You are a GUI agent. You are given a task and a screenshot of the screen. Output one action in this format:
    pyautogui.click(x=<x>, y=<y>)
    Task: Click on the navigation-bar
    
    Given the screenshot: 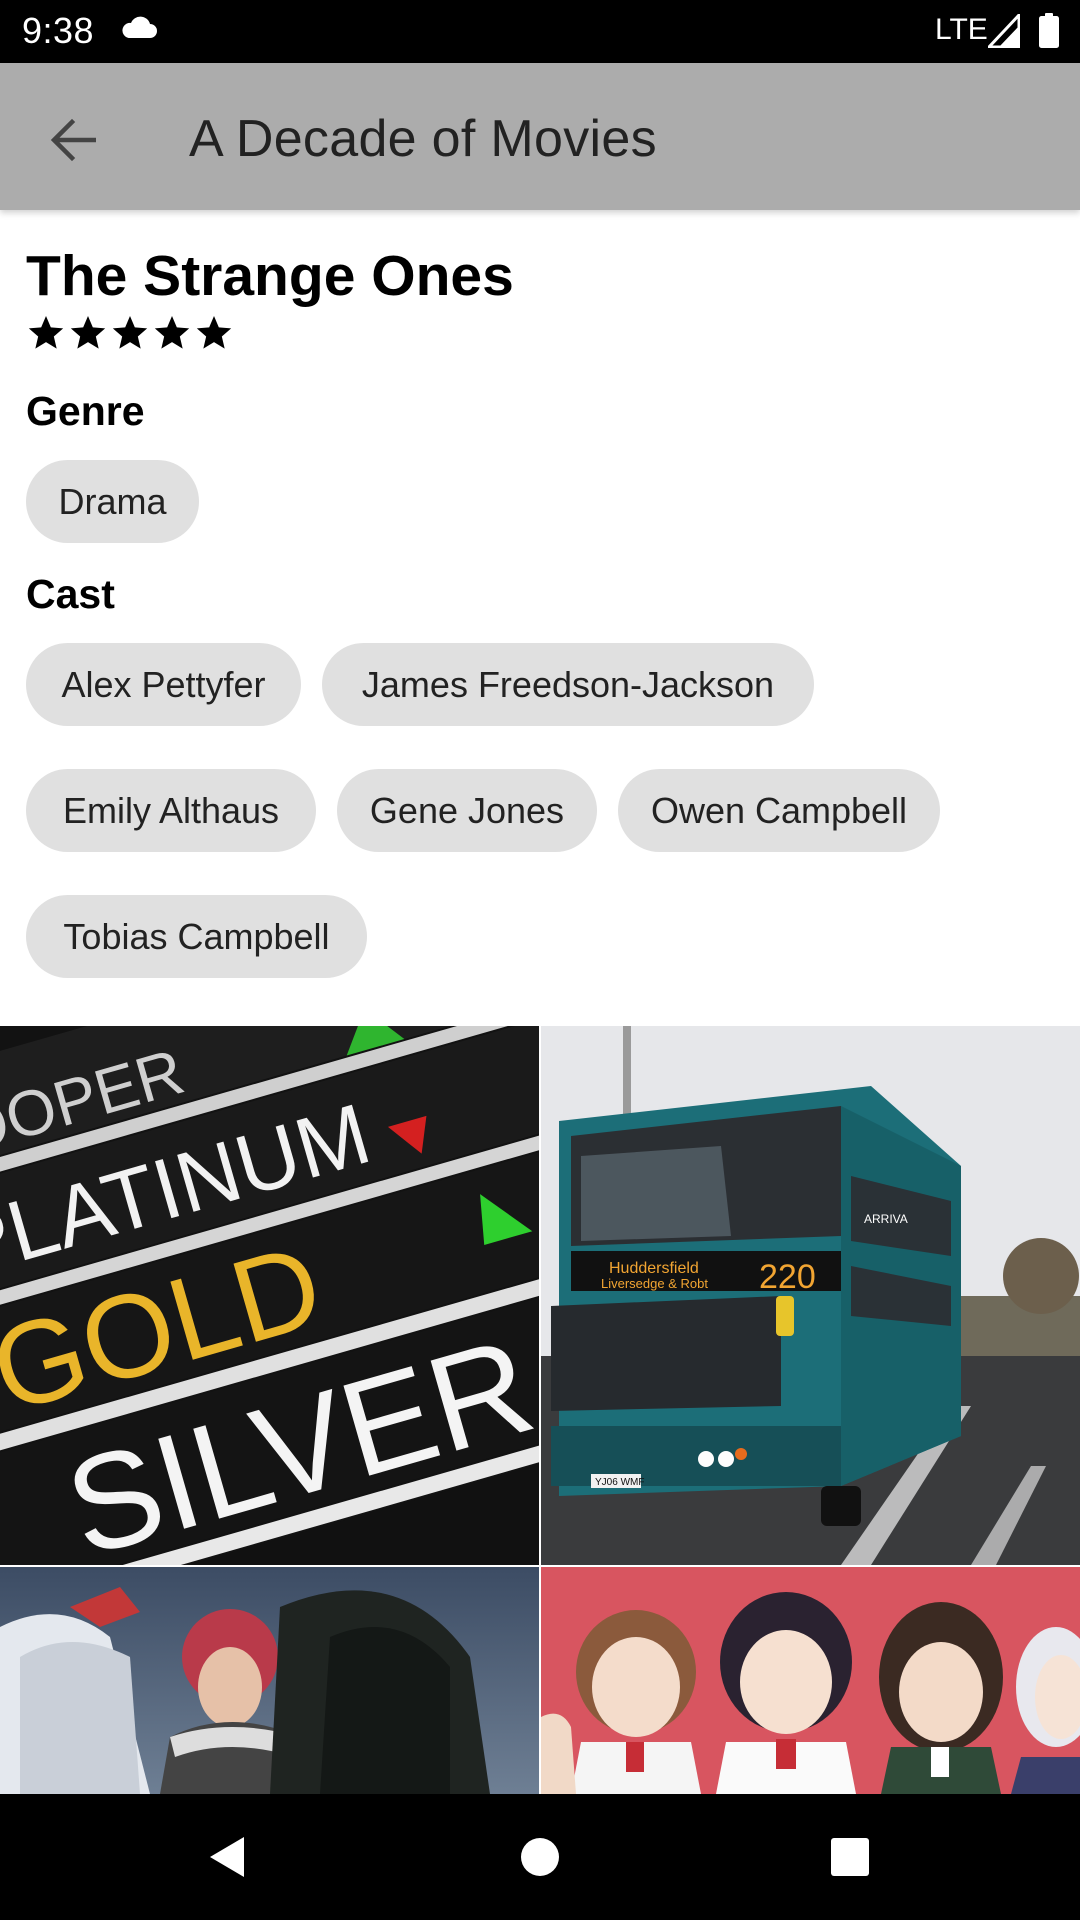 What is the action you would take?
    pyautogui.click(x=540, y=1857)
    